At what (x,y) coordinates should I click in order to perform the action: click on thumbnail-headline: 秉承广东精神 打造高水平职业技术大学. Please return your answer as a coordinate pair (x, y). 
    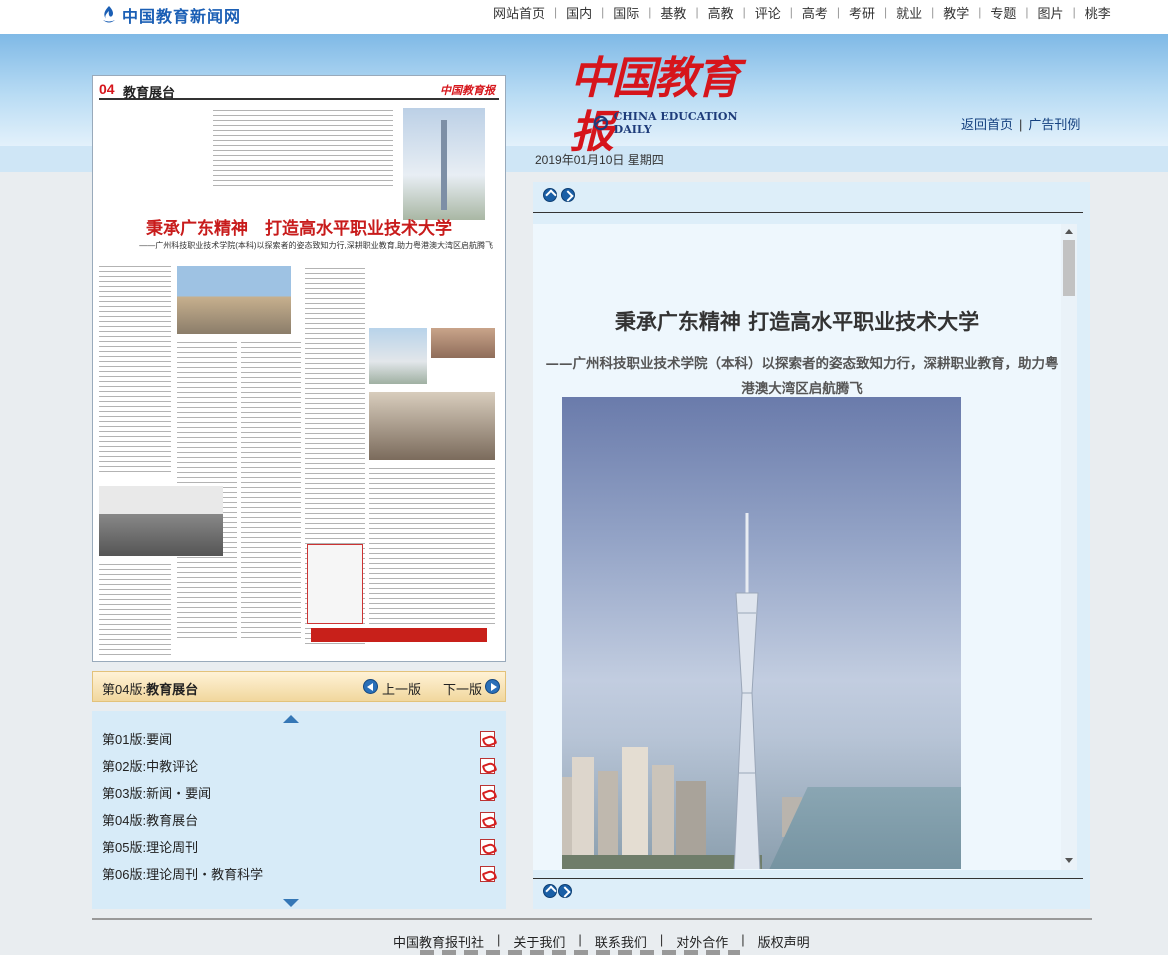
    Looking at the image, I should click on (299, 228).